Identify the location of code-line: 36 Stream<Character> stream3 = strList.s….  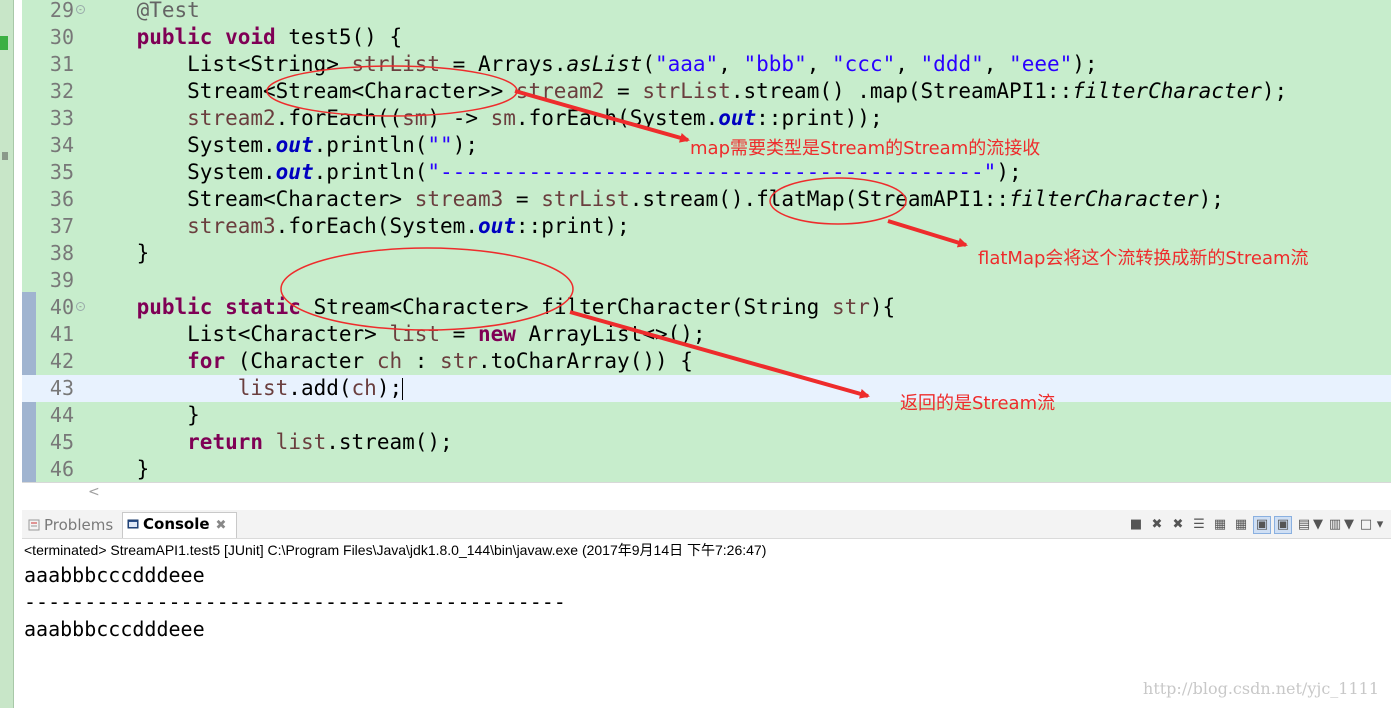
(706, 199).